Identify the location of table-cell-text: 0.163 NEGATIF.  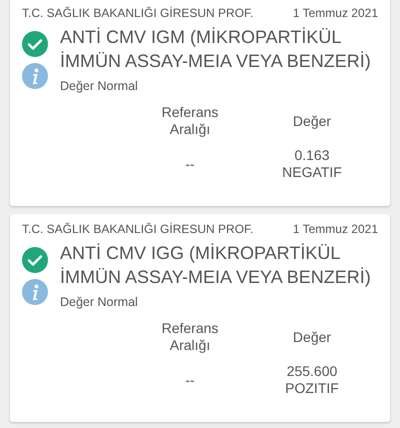
(312, 164).